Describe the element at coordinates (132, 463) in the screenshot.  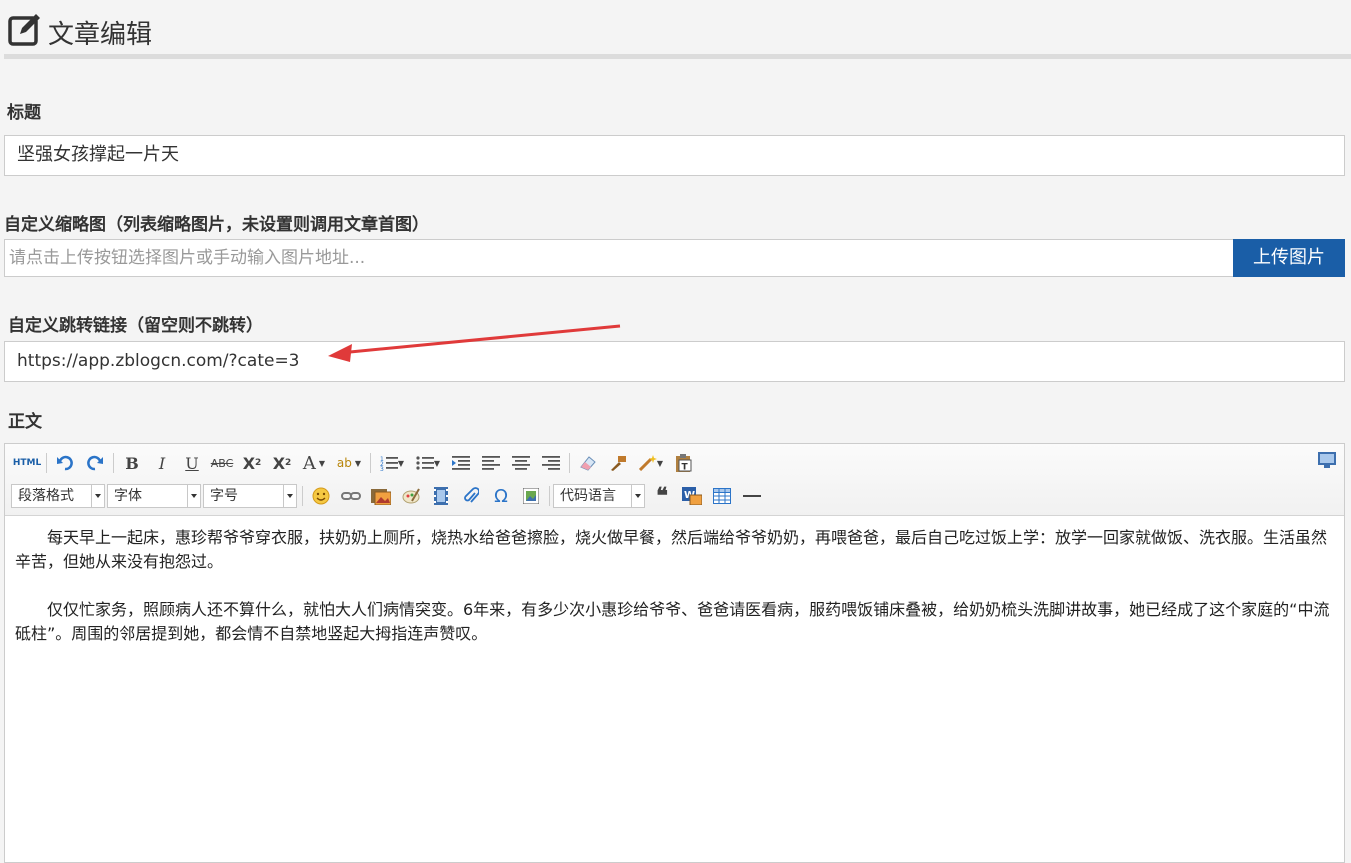
I see `bold-icon: B` at that location.